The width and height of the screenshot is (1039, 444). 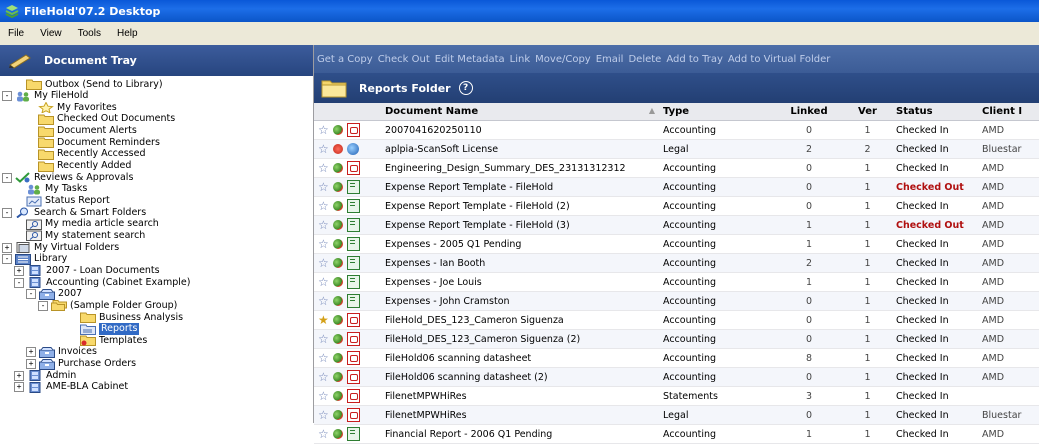 What do you see at coordinates (71, 387) in the screenshot?
I see `tree-item: + AME-BLA Cabinet` at bounding box center [71, 387].